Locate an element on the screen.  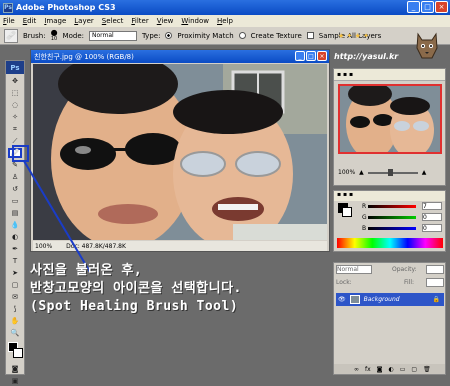
color-tabs: ▪ ▪ ▪ is located at coordinates (389, 196).